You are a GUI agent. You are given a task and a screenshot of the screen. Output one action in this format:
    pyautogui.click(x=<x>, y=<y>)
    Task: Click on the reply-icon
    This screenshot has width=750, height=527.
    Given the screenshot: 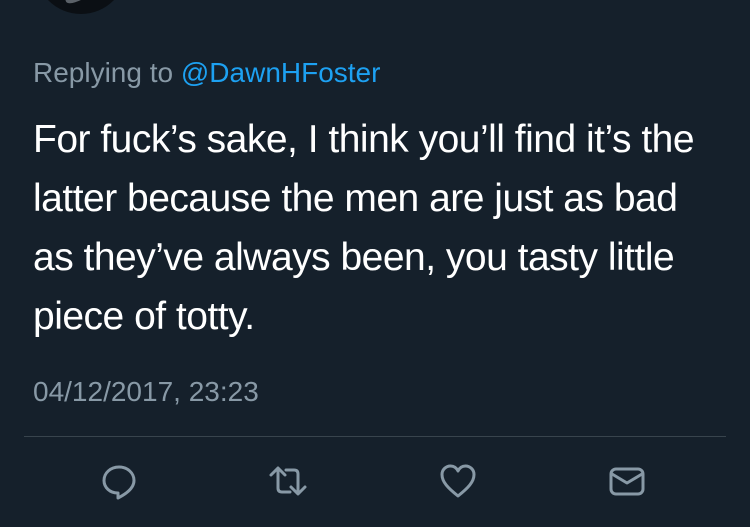 What is the action you would take?
    pyautogui.click(x=119, y=482)
    